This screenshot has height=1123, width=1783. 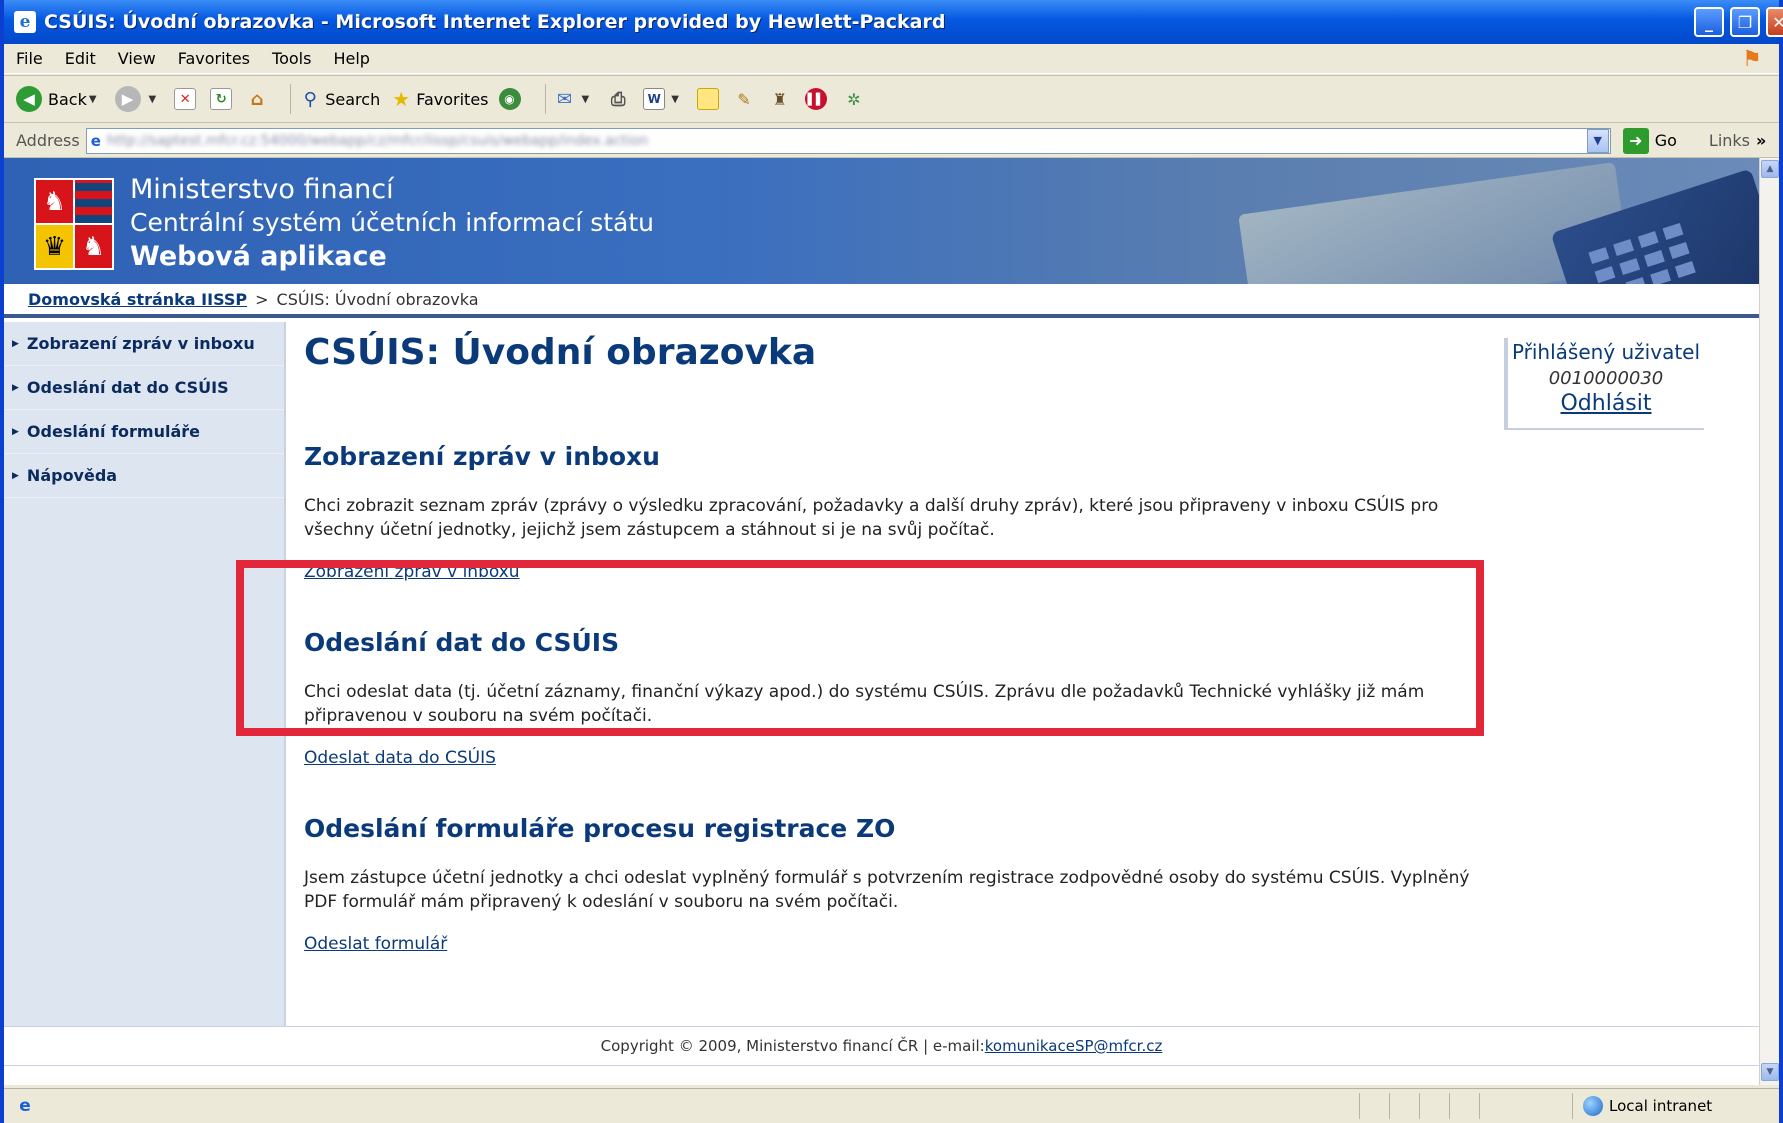 I want to click on maximize-button: ❐, so click(x=1745, y=22).